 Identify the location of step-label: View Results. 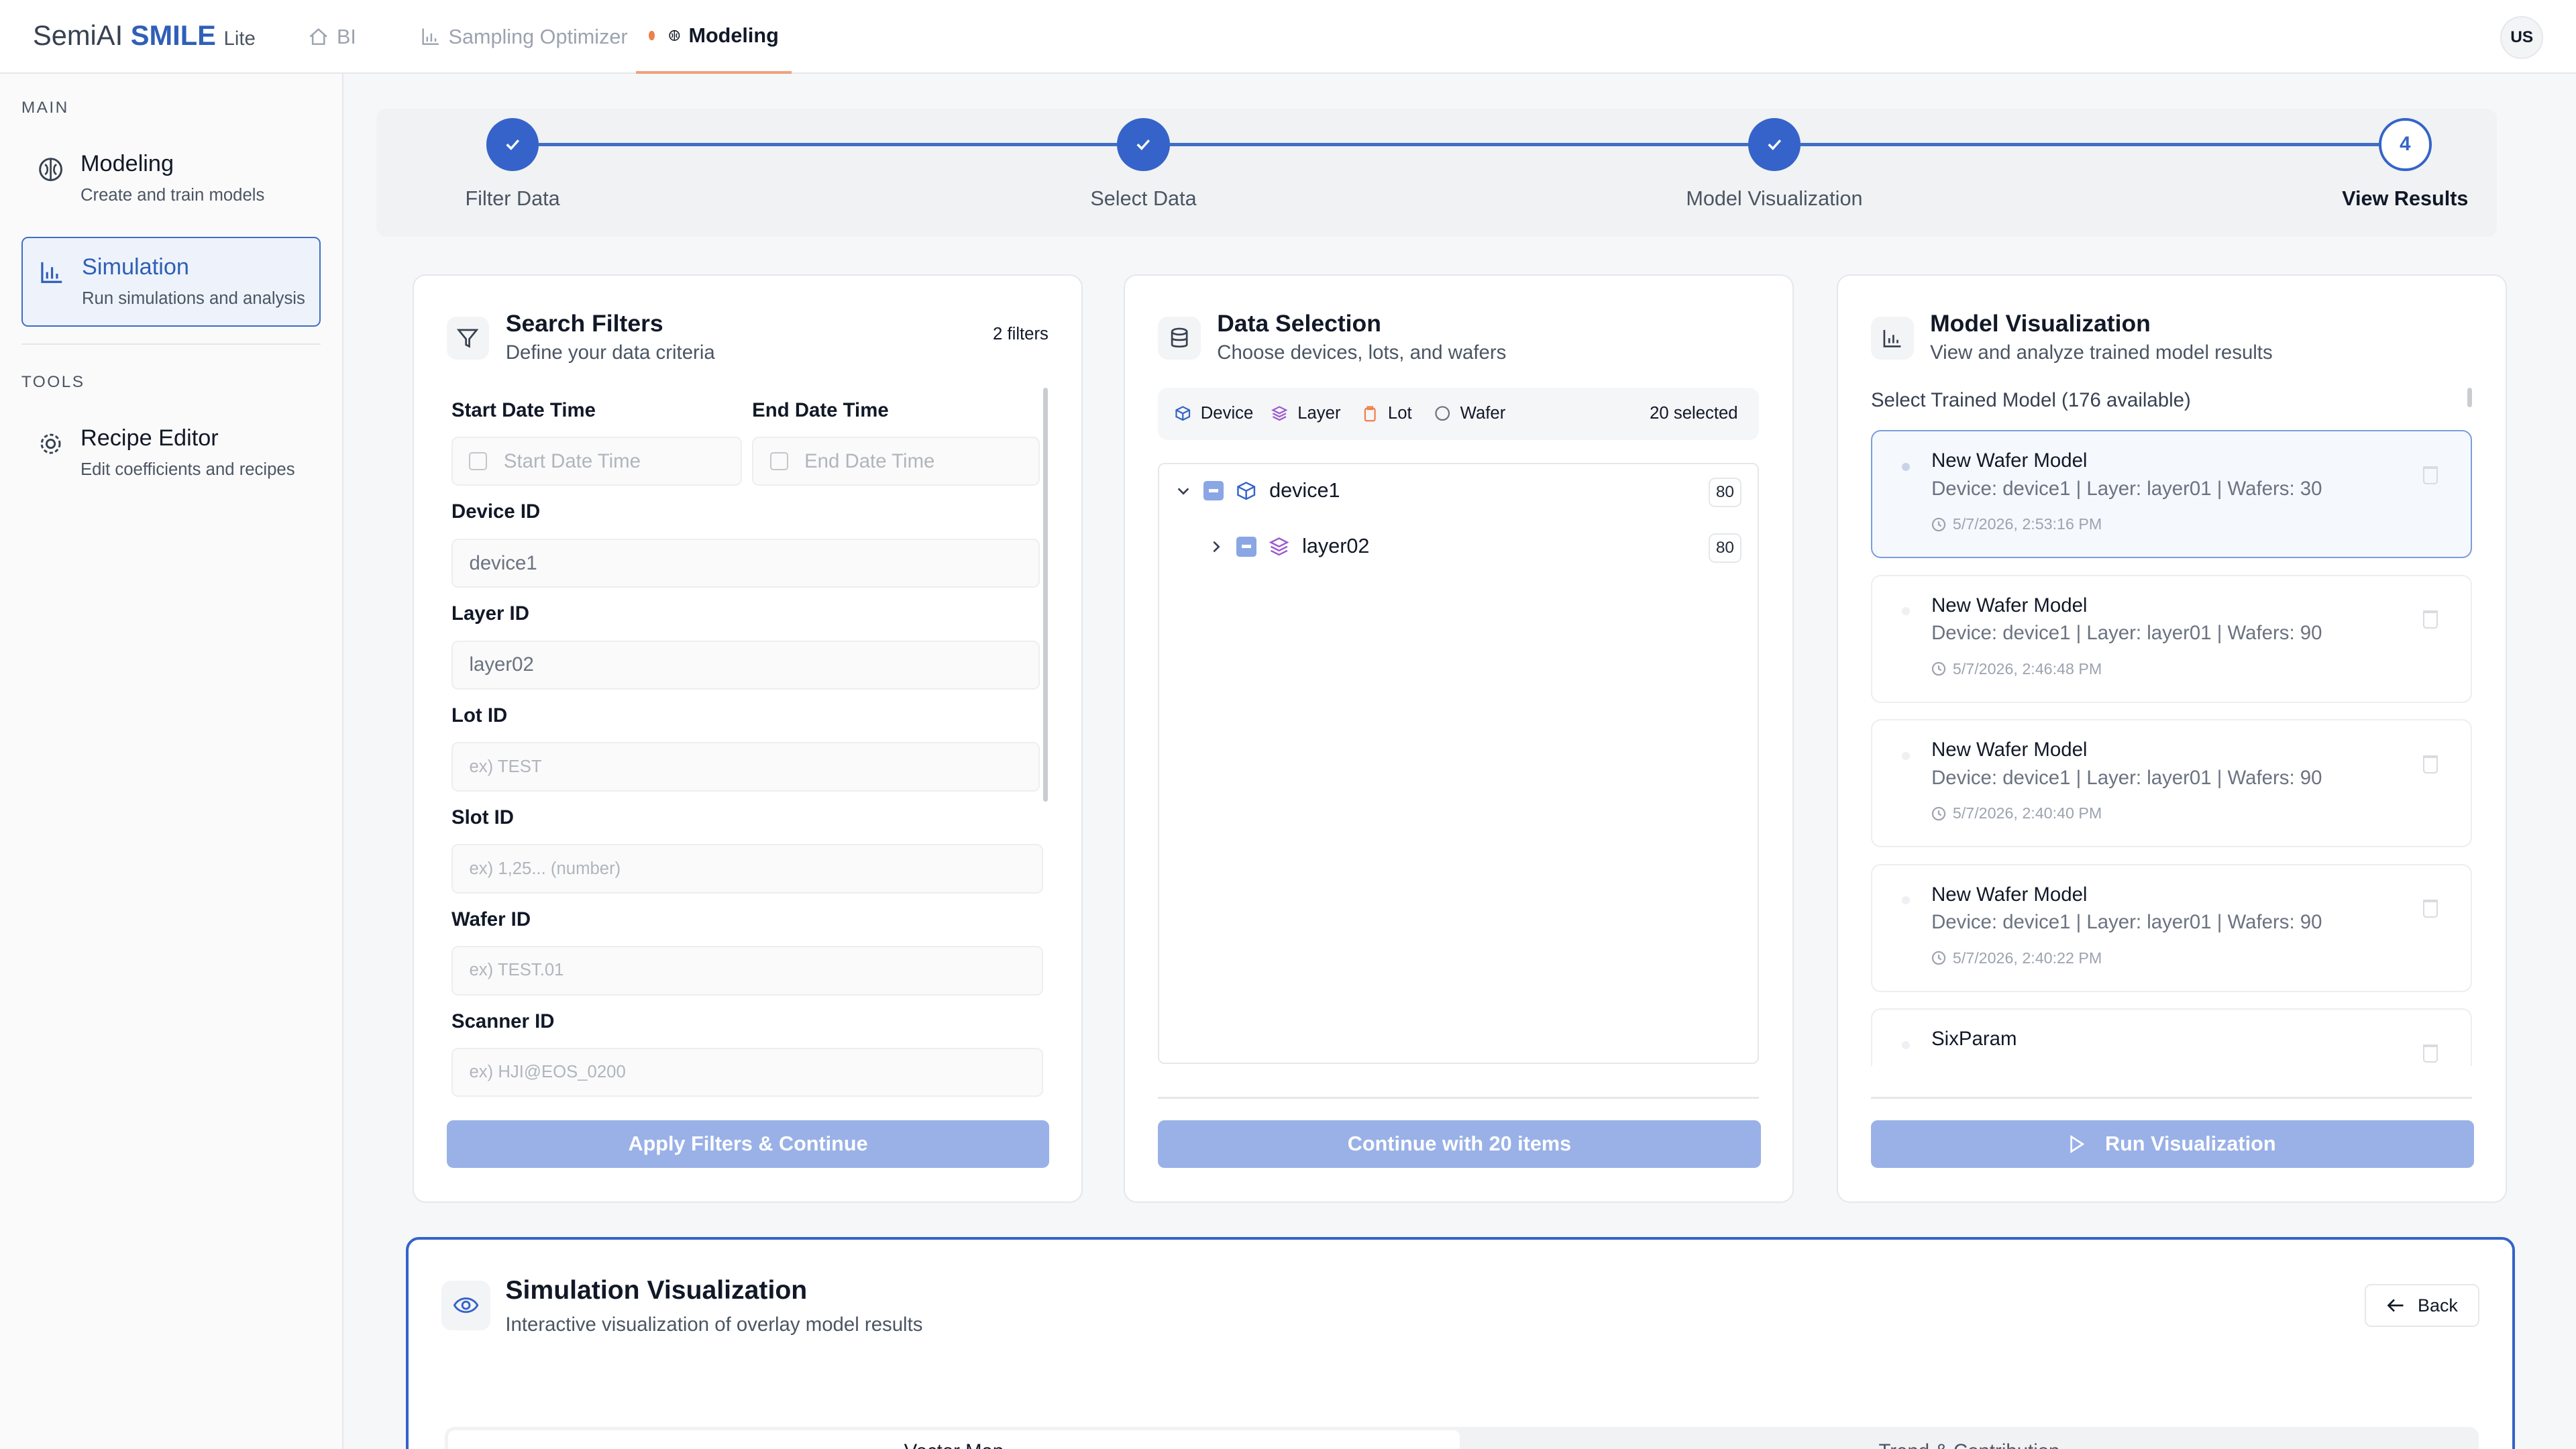
(2405, 199).